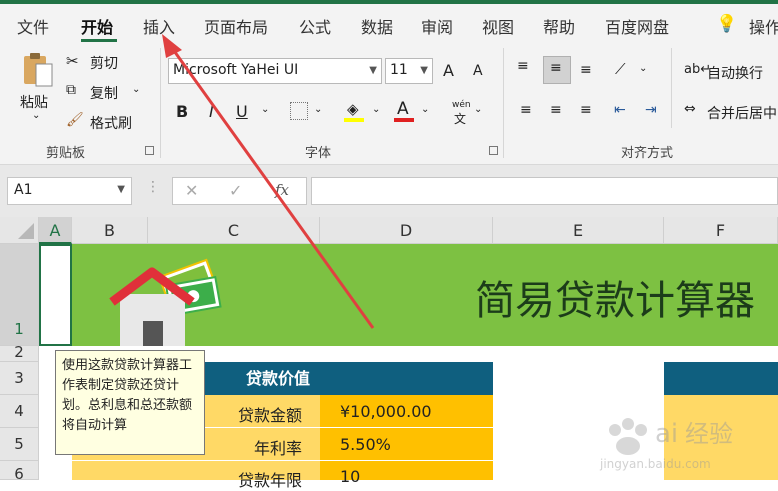 The height and width of the screenshot is (491, 778). Describe the element at coordinates (182, 111) in the screenshot. I see `bold-button: B` at that location.